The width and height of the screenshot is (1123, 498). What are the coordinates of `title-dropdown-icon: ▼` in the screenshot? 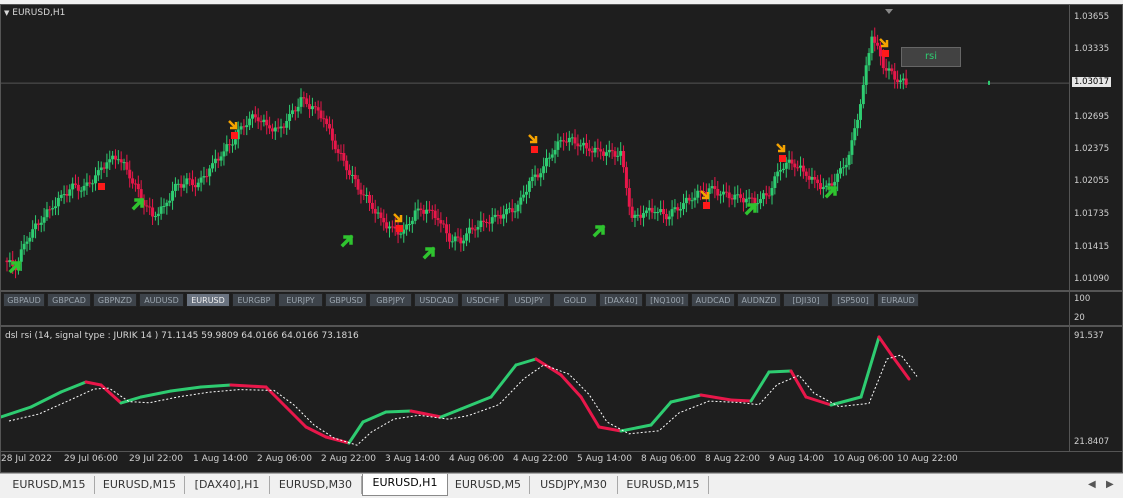 It's located at (6, 13).